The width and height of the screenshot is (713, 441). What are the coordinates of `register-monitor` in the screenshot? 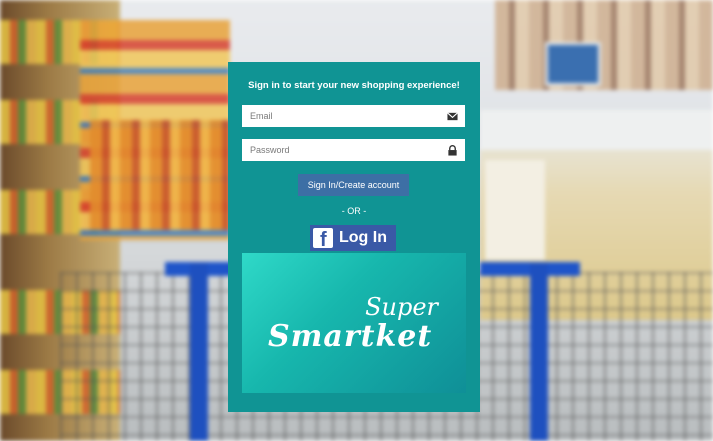 It's located at (573, 64).